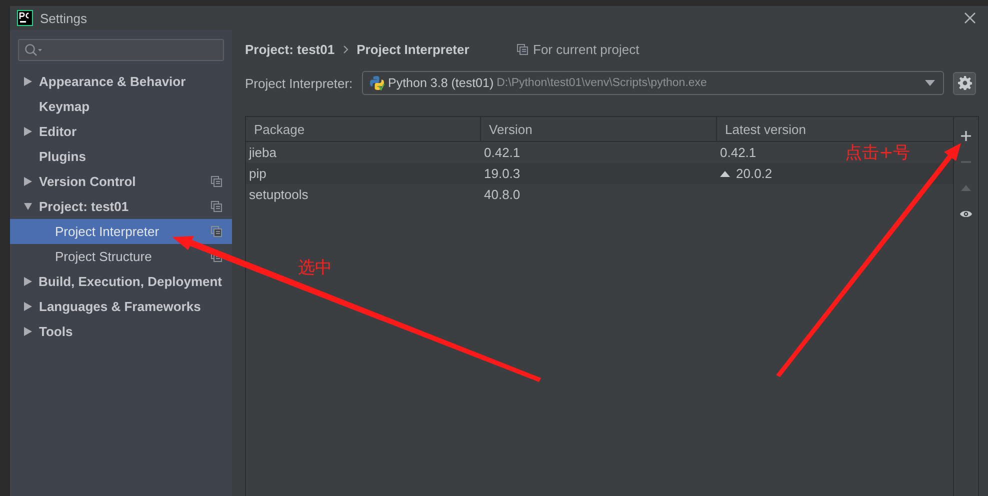 Image resolution: width=988 pixels, height=496 pixels. I want to click on breadcrumb-item: Project: test01, so click(290, 49).